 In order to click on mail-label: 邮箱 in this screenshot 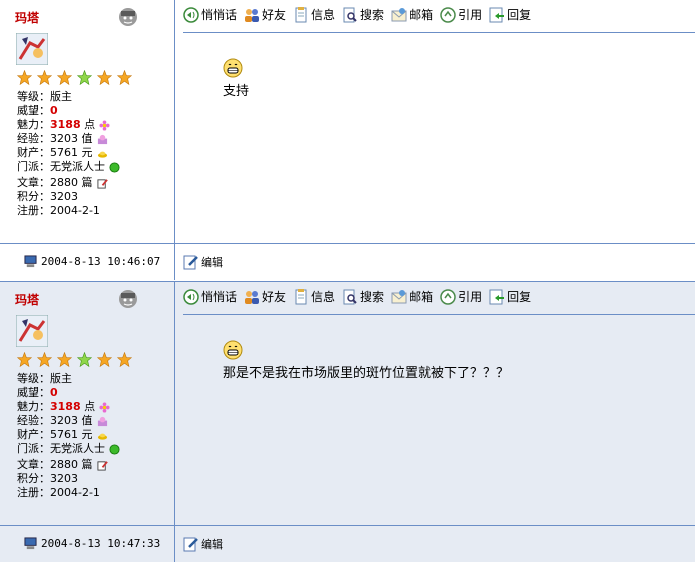, I will do `click(421, 297)`.